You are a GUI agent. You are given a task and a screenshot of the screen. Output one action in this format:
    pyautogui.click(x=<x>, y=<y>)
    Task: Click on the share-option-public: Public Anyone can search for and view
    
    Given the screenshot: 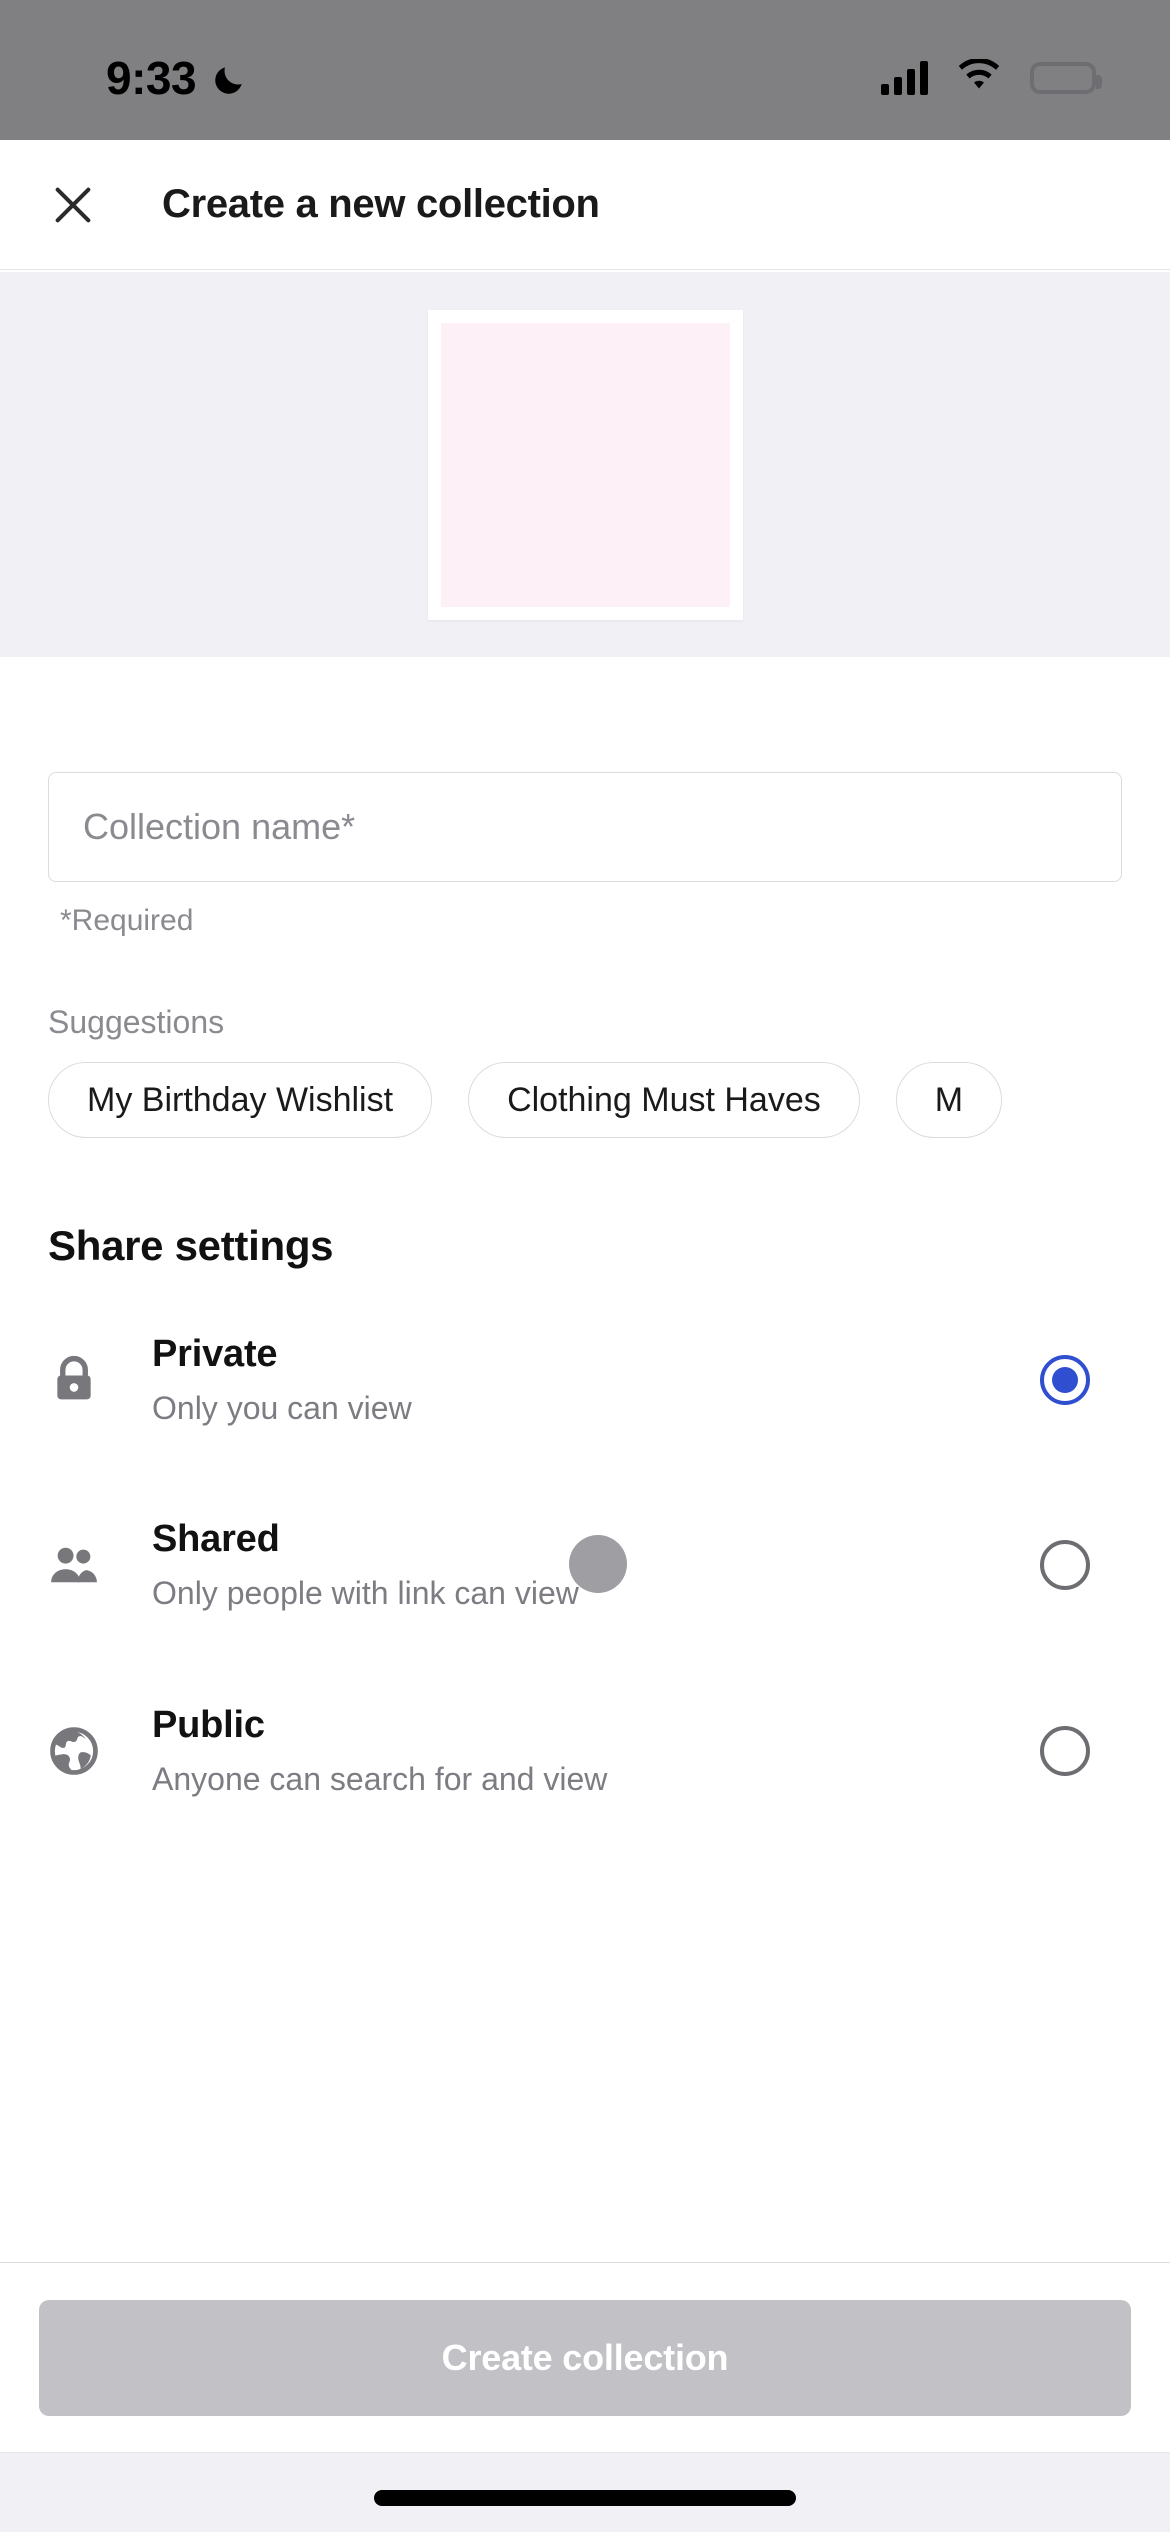 What is the action you would take?
    pyautogui.click(x=585, y=1751)
    